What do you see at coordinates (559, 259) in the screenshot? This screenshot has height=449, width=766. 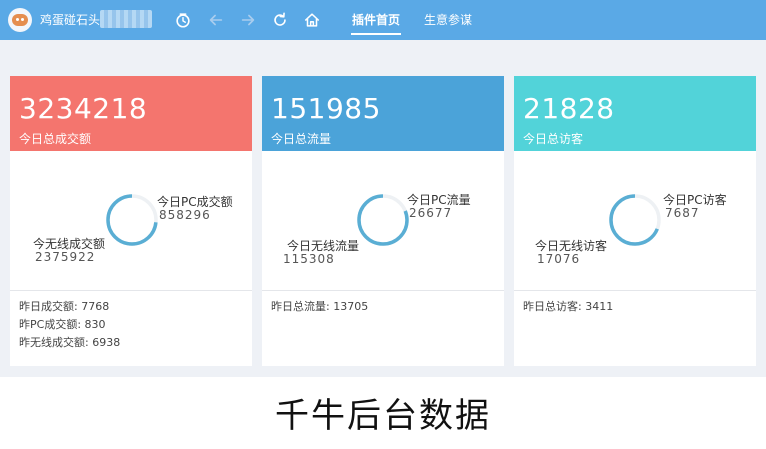 I see `mobile-value: 17076` at bounding box center [559, 259].